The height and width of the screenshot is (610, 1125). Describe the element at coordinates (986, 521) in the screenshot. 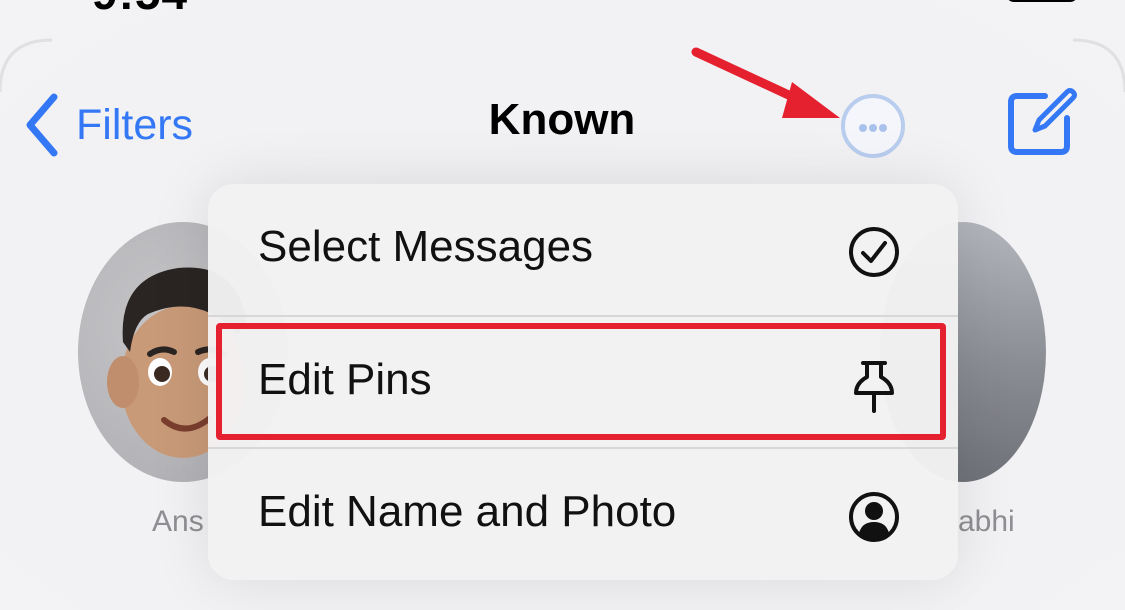

I see `pinned-contact-name: abhi` at that location.